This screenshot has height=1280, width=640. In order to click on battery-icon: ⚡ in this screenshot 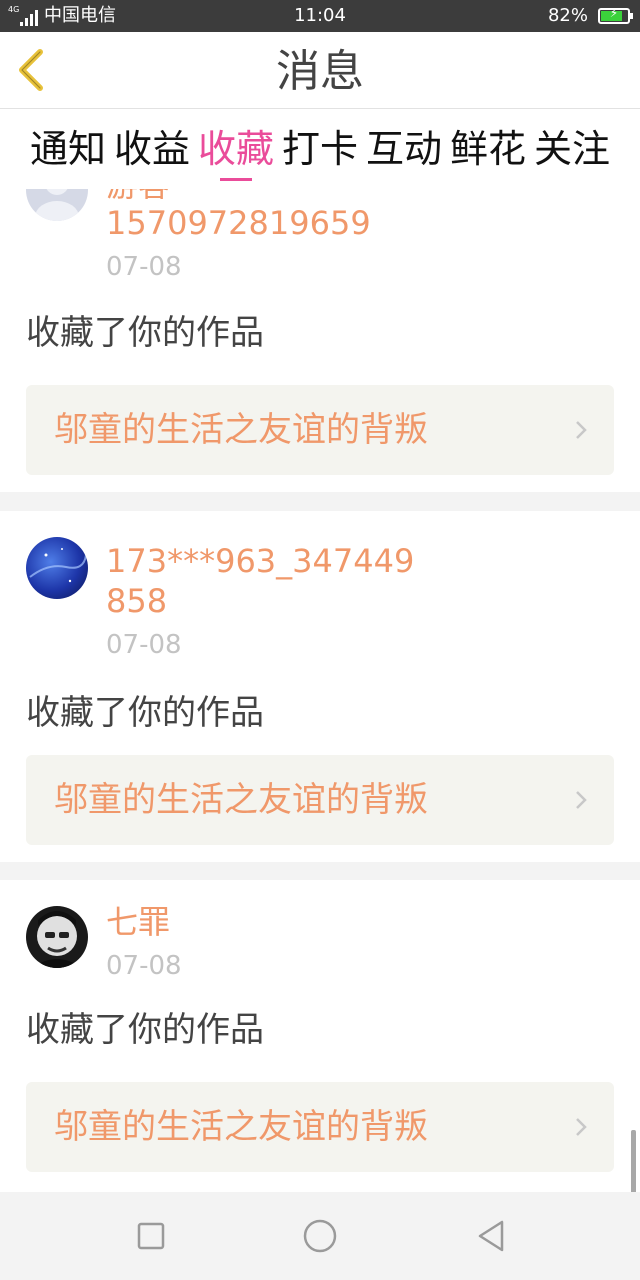, I will do `click(615, 15)`.